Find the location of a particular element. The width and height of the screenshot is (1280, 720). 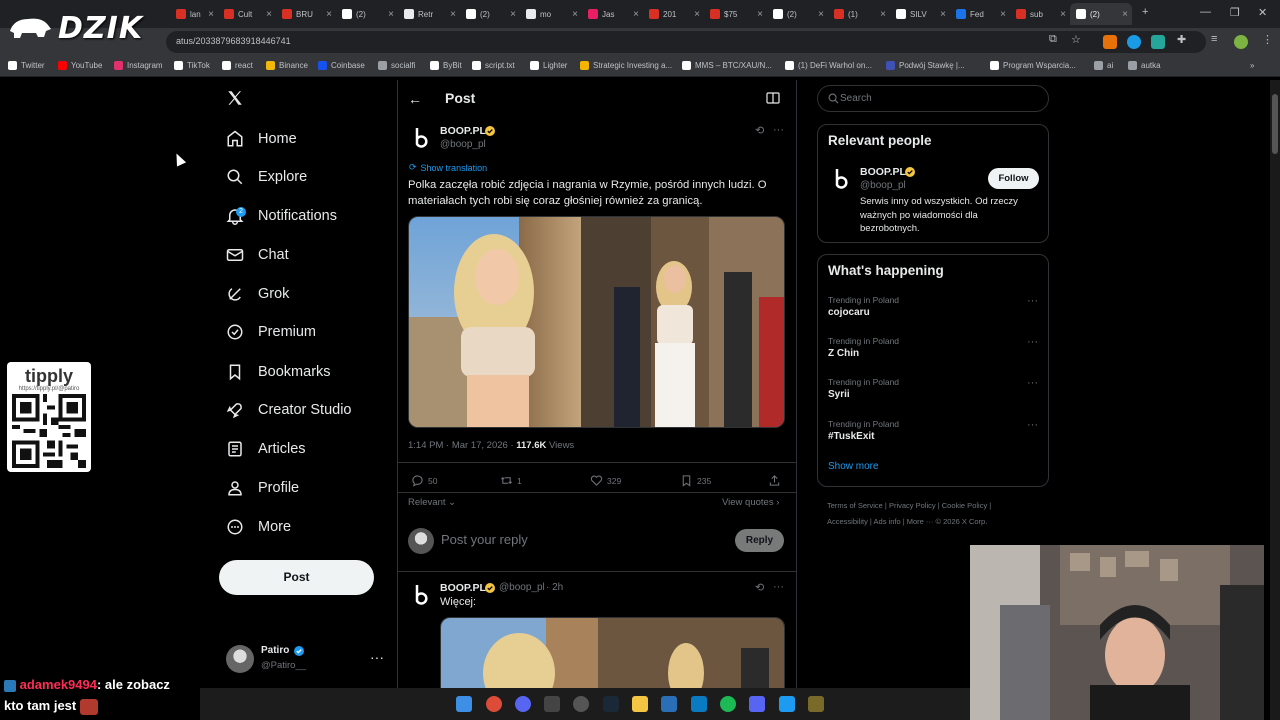

cast-icon: ⧉ is located at coordinates (1053, 39).